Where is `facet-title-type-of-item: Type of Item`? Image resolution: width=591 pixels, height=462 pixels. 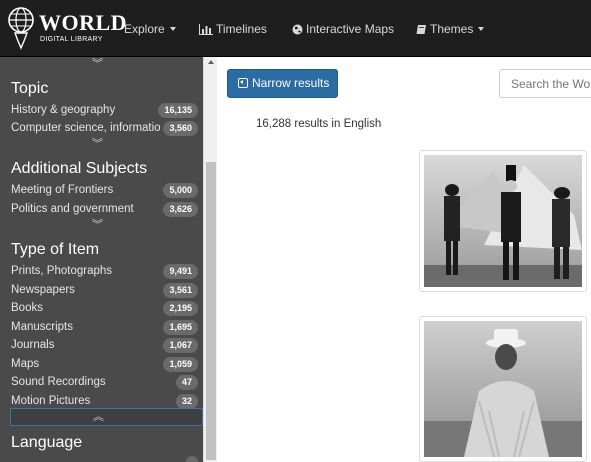 facet-title-type-of-item: Type of Item is located at coordinates (55, 249).